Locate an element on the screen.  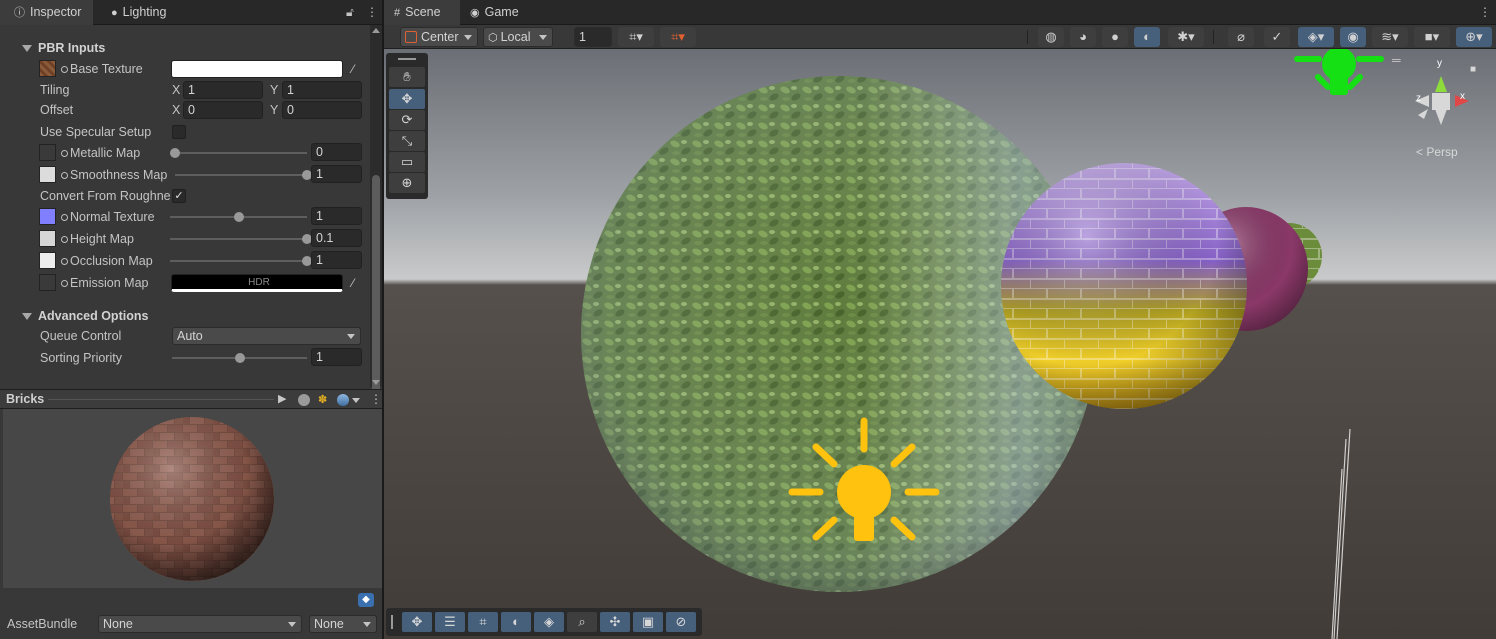
preview-lights-icon: ✽ is located at coordinates (322, 399).